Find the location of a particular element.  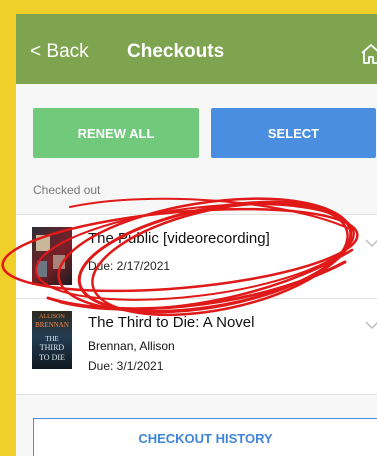

item-due-date: Due: 2/17/2021 is located at coordinates (129, 266).